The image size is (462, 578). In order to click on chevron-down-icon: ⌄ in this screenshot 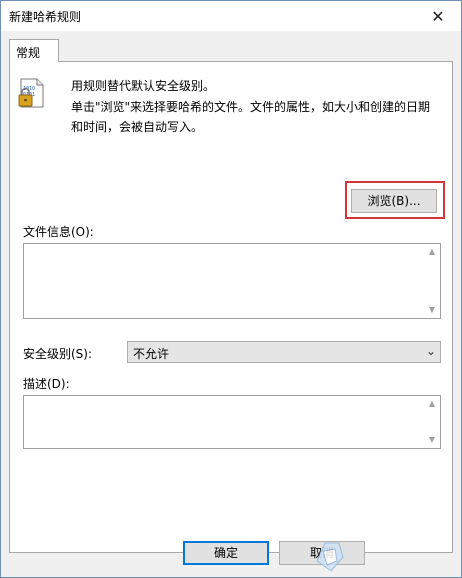, I will do `click(430, 351)`.